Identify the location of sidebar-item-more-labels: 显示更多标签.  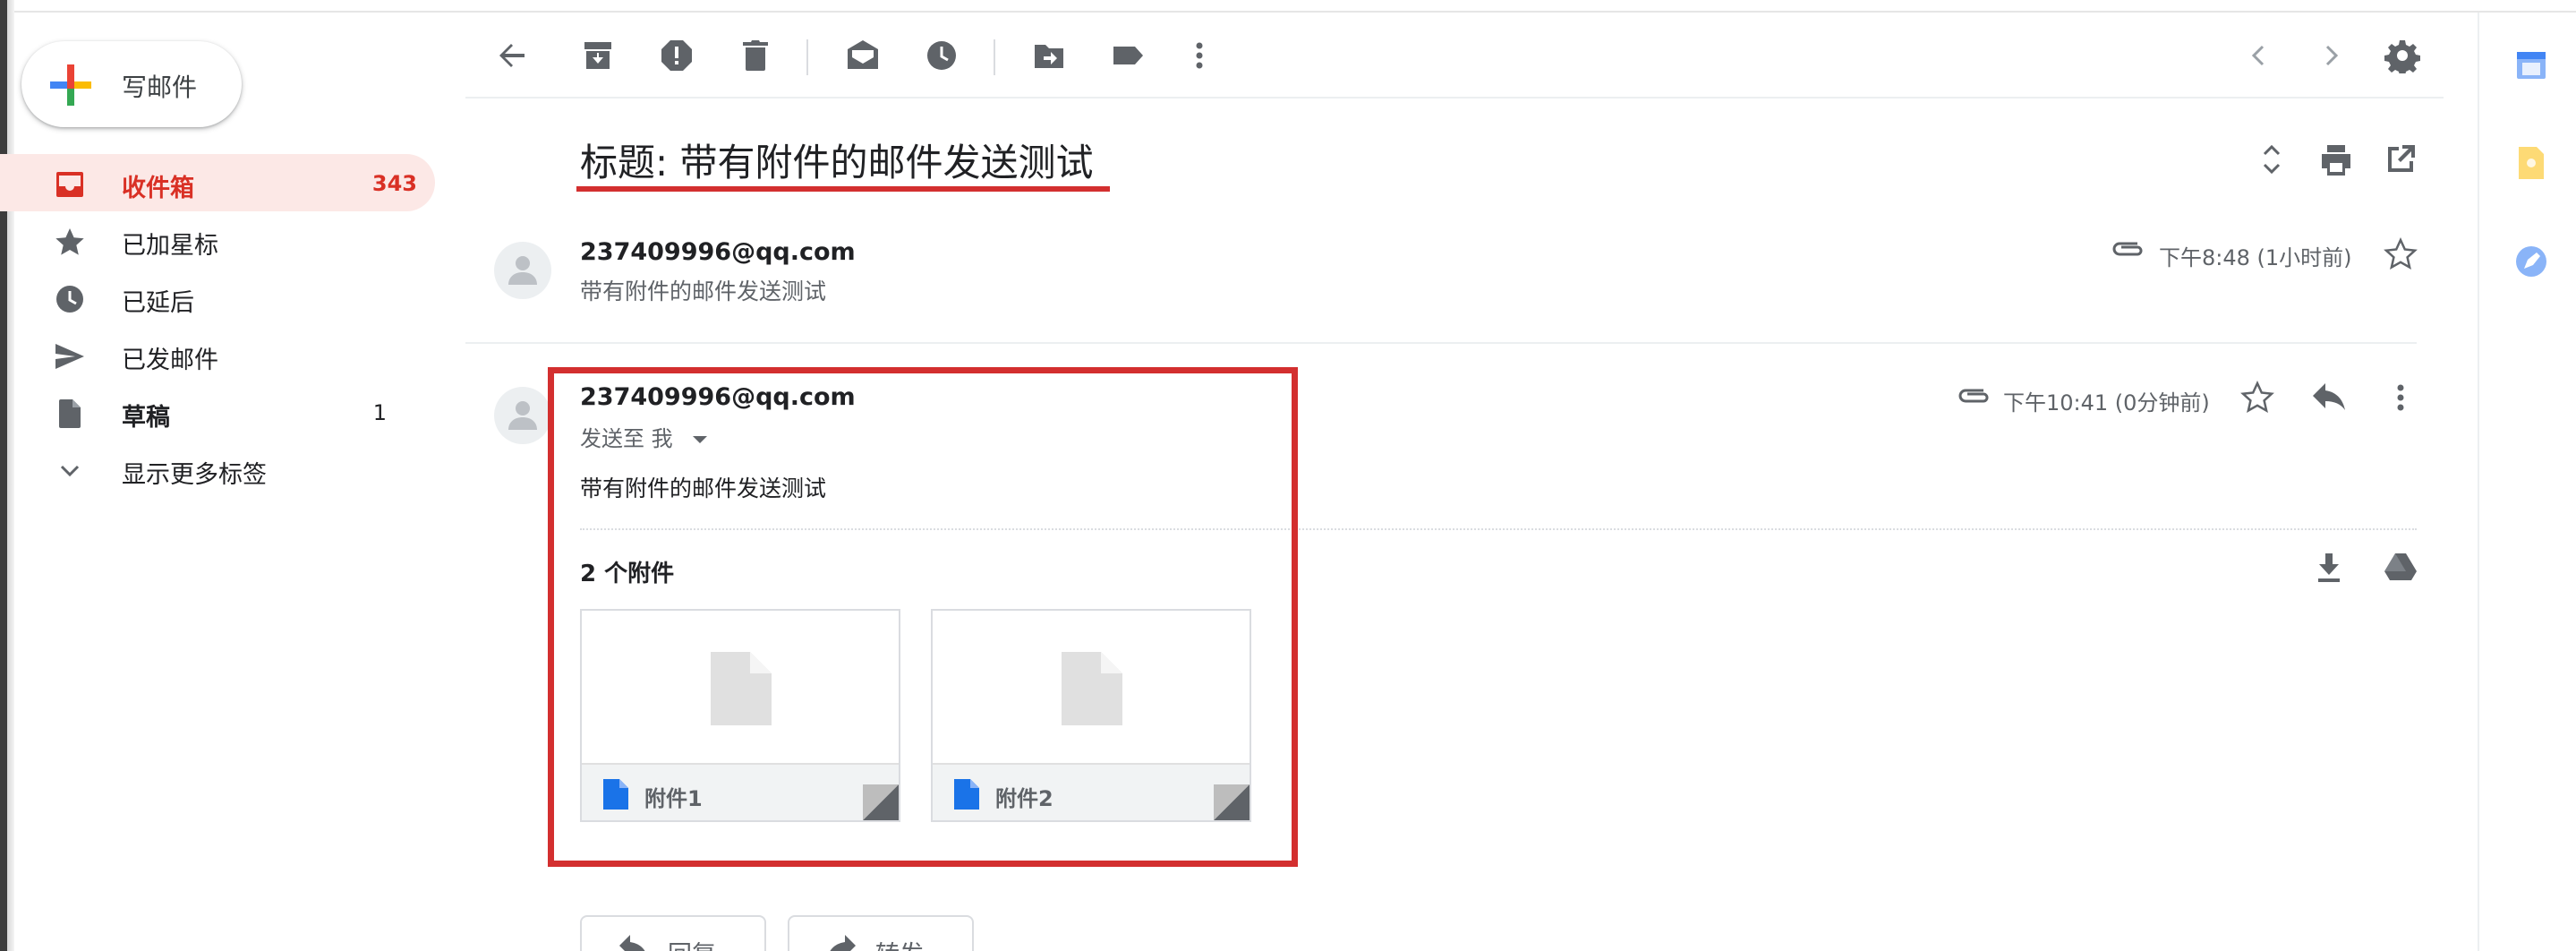
(219, 469).